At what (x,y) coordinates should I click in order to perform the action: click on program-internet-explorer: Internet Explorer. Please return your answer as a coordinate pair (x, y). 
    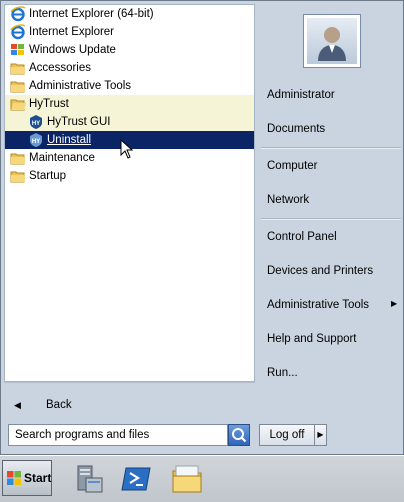
    Looking at the image, I should click on (129, 32).